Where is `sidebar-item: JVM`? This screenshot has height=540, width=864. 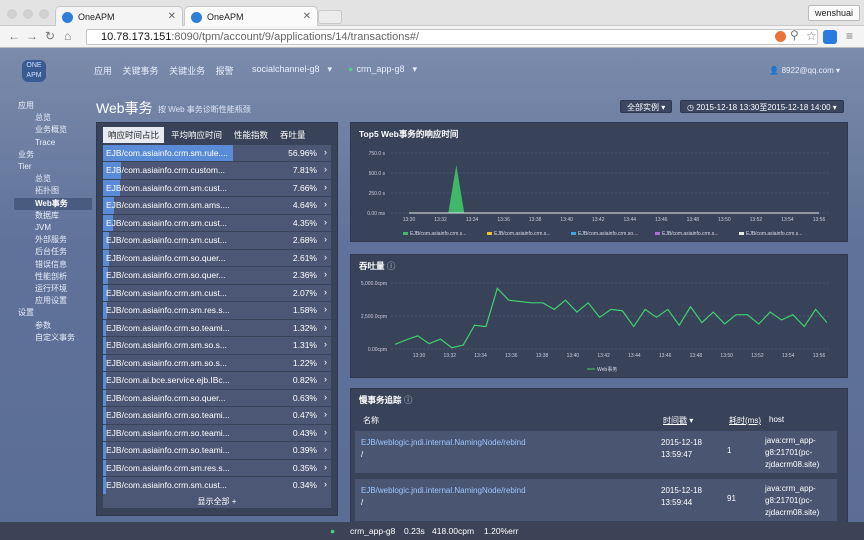 sidebar-item: JVM is located at coordinates (51, 228).